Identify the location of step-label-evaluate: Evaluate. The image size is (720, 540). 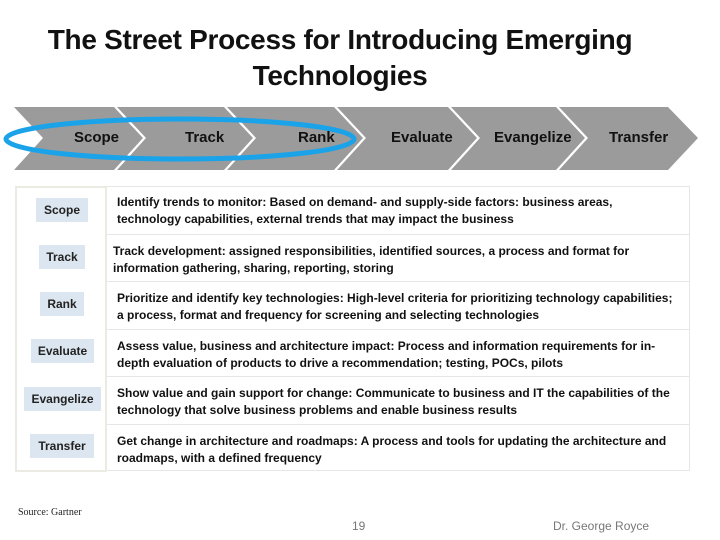
(422, 137).